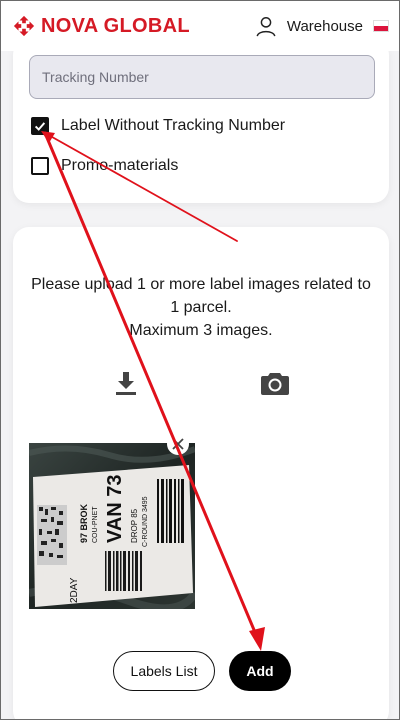 The image size is (400, 720). What do you see at coordinates (164, 671) in the screenshot?
I see `labels-list-button: Labels List` at bounding box center [164, 671].